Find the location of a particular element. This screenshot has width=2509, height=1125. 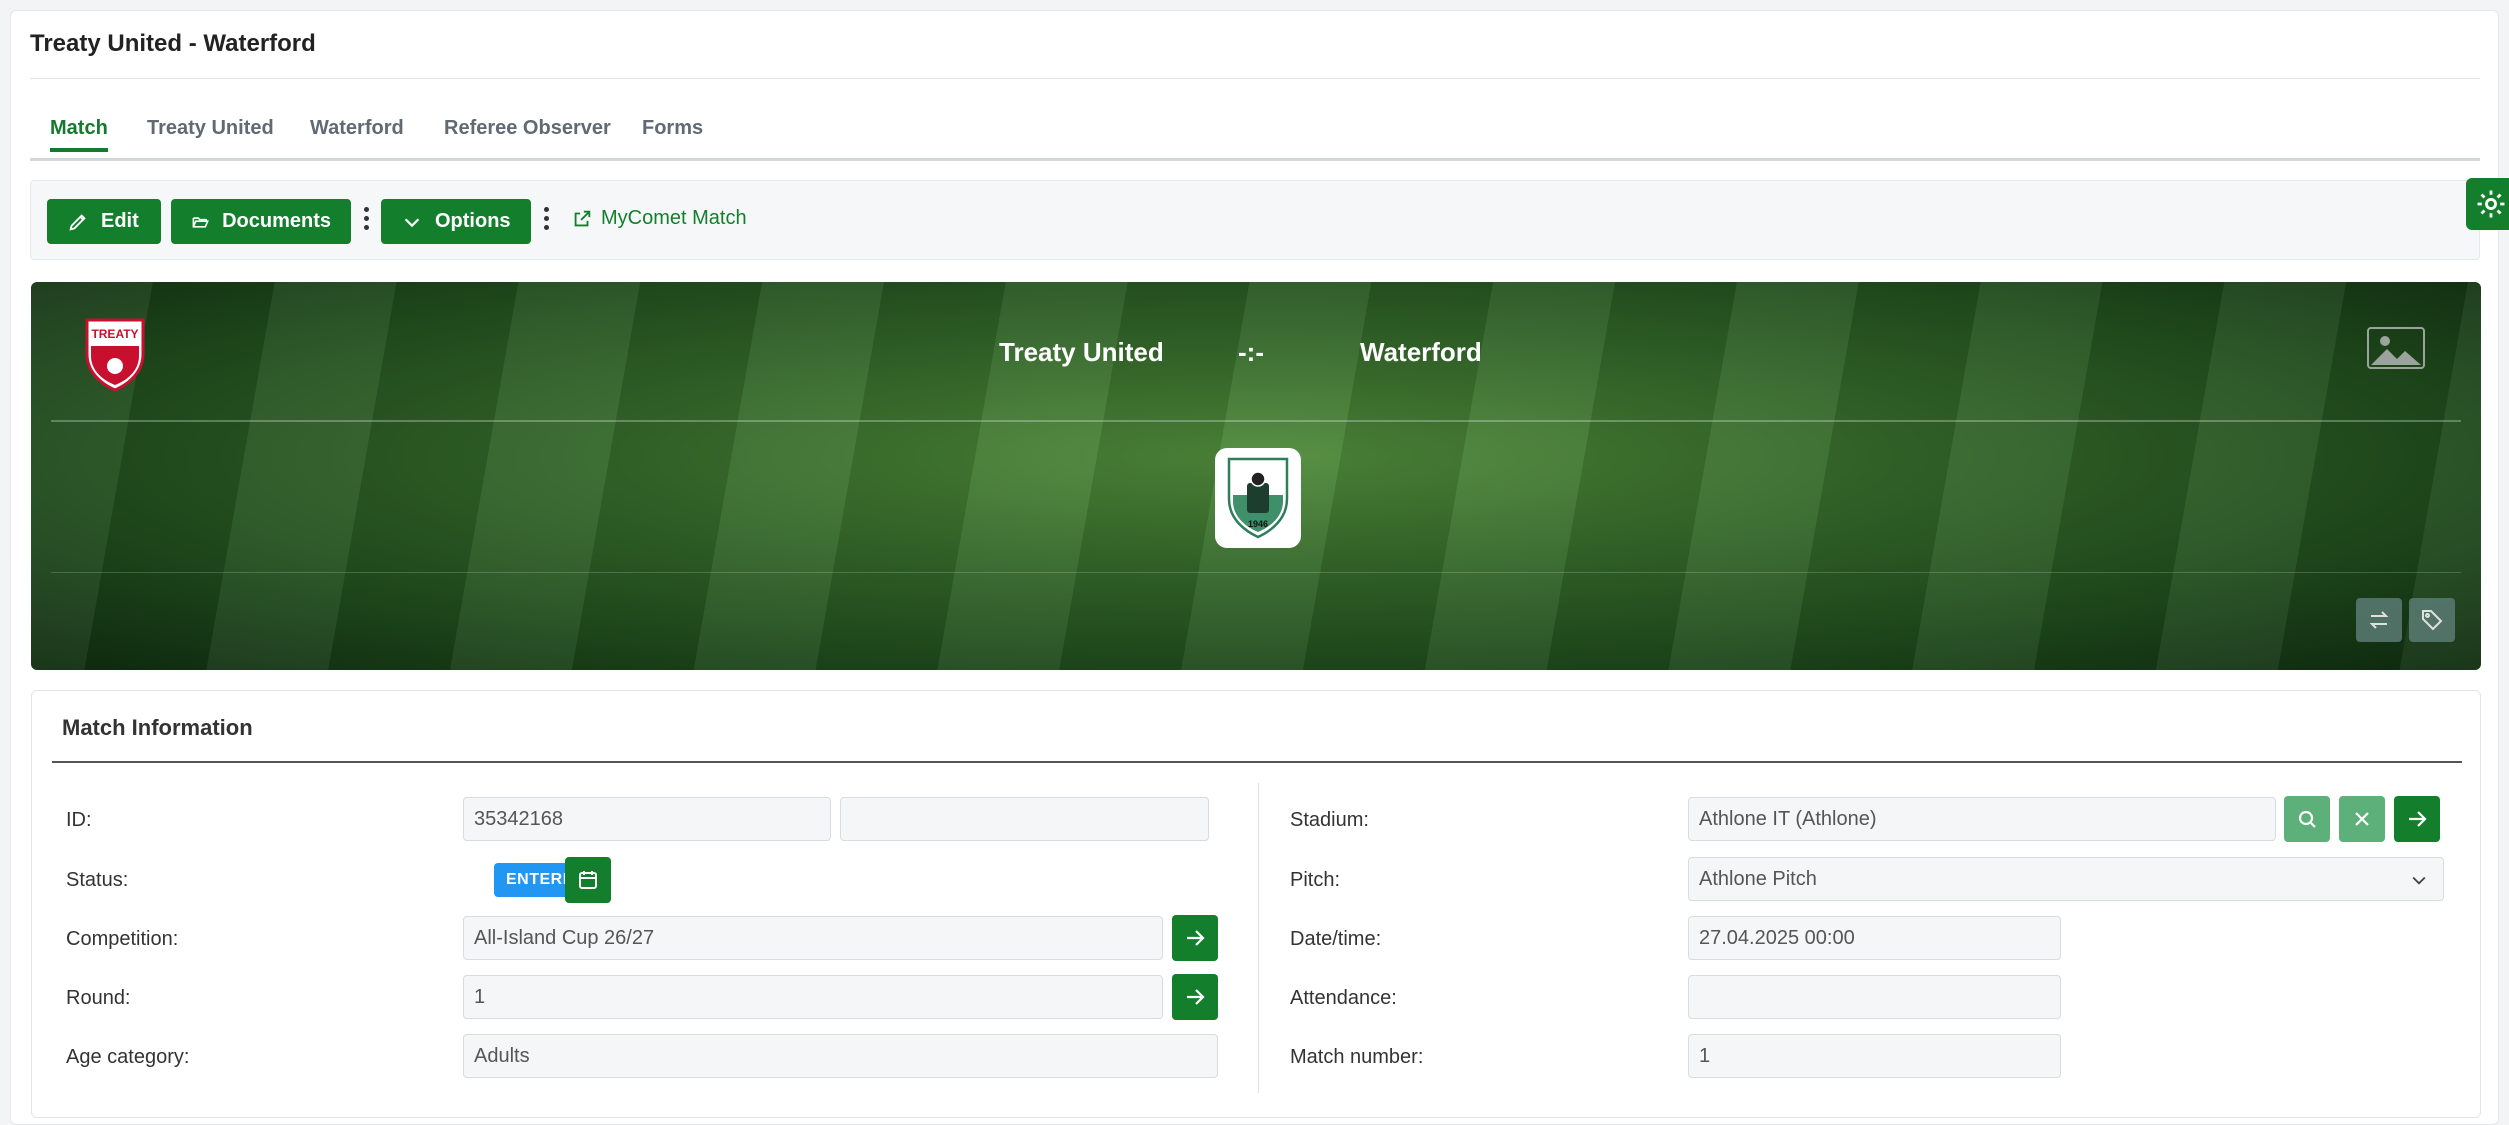

round-field: 1 is located at coordinates (813, 997).